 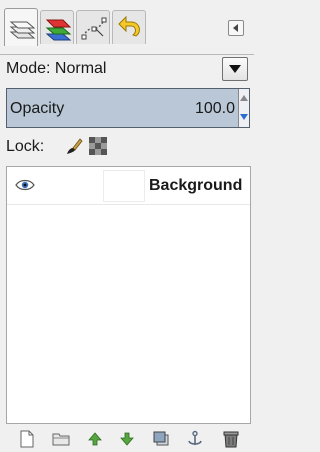 I want to click on lower-layer-button, so click(x=127, y=439).